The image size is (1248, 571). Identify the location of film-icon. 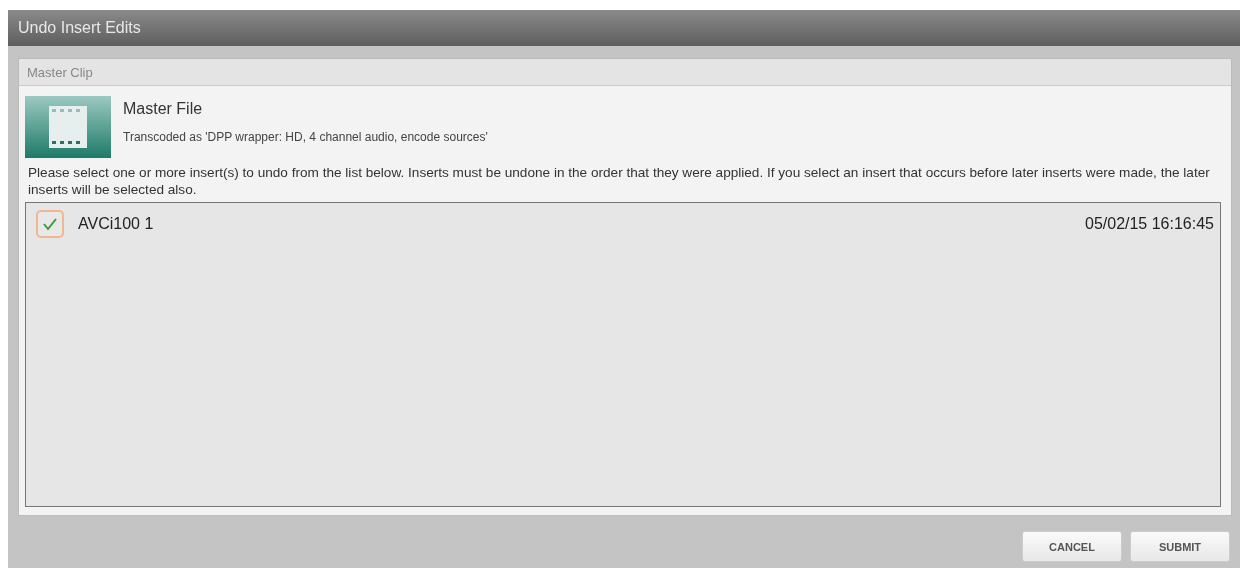
(68, 127).